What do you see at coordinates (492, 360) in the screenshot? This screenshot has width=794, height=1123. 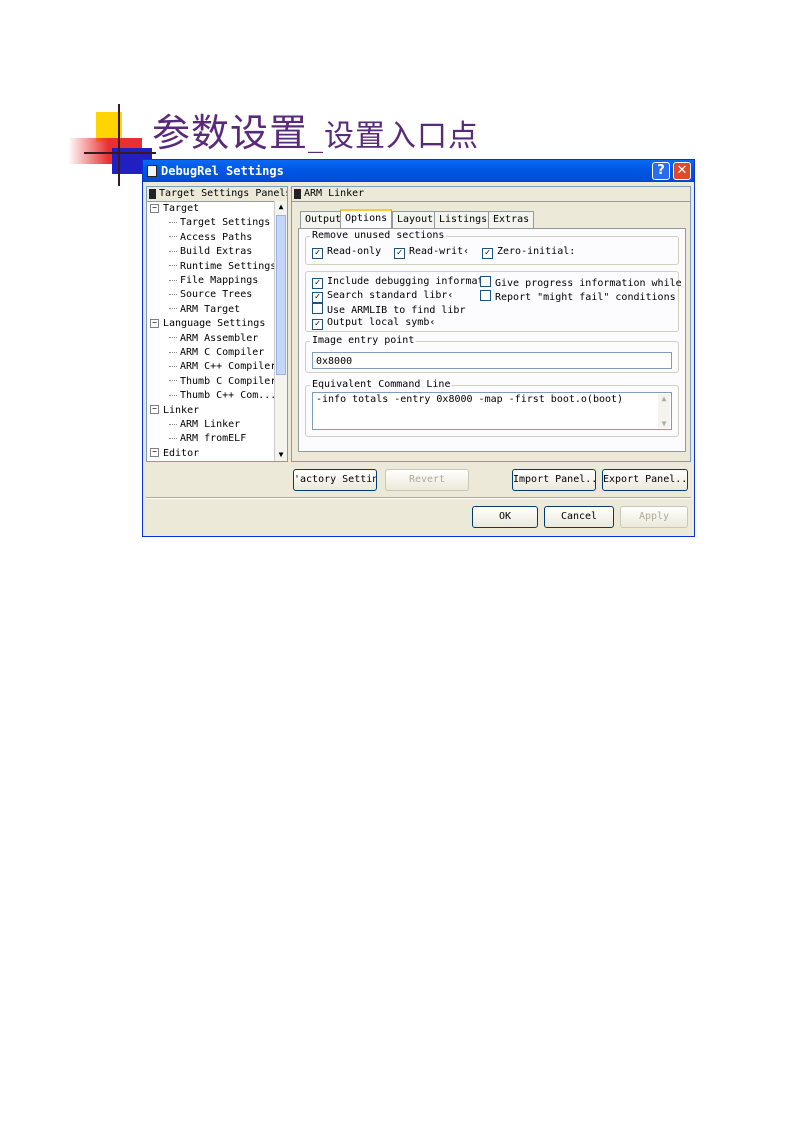 I see `entry-point-input: 0x8000` at bounding box center [492, 360].